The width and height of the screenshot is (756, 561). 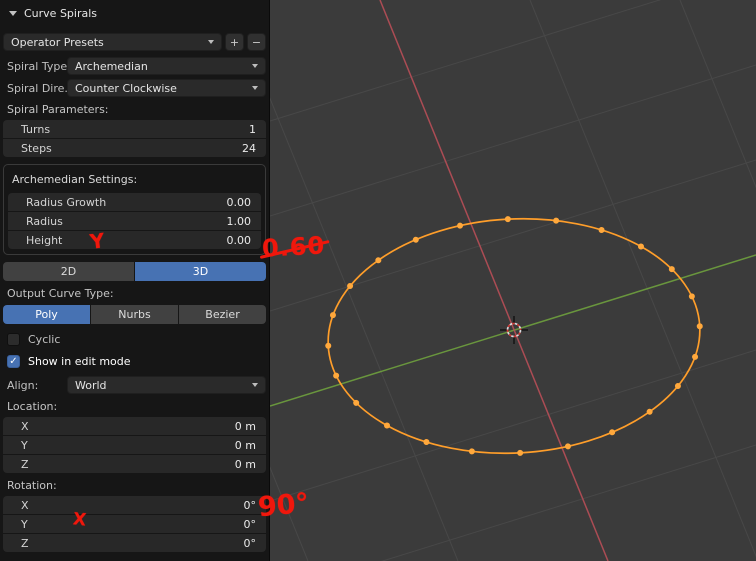 I want to click on panel-title: Curve Spirals, so click(x=61, y=13).